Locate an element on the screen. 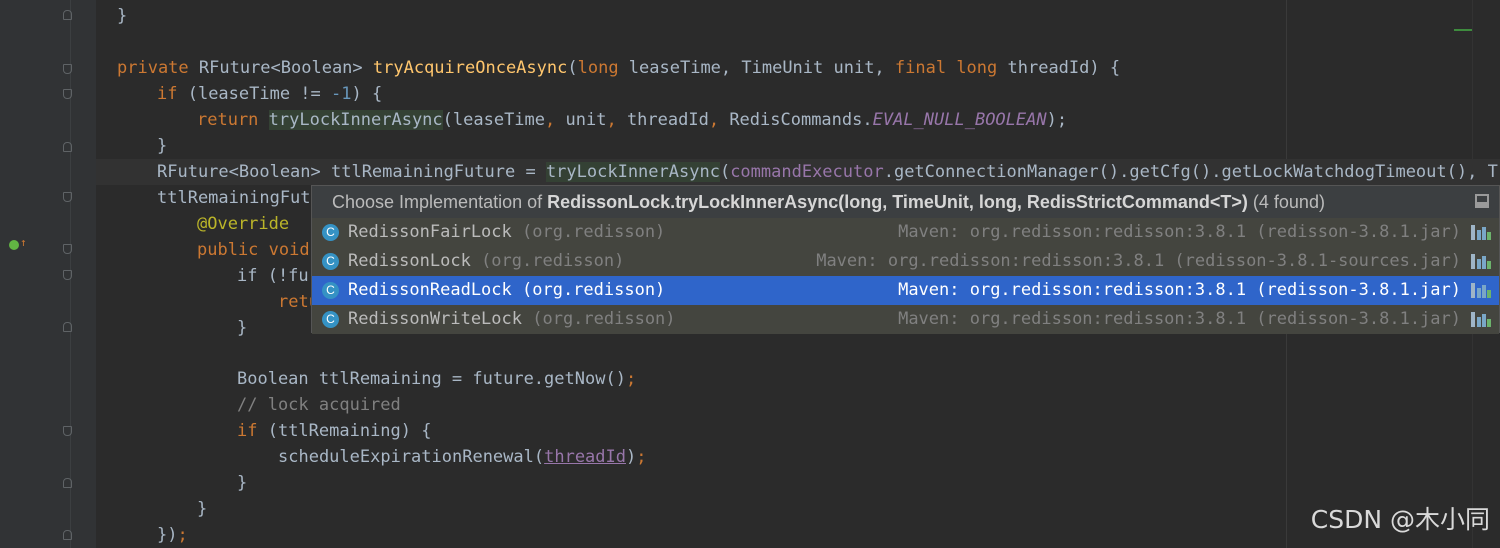 The width and height of the screenshot is (1500, 548). code-line: public void is located at coordinates (253, 250).